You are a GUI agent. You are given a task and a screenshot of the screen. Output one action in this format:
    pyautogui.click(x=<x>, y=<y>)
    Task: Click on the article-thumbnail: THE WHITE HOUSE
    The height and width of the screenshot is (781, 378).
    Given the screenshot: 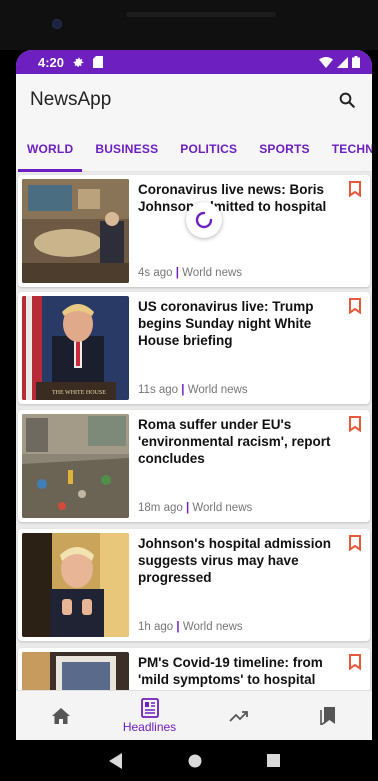 What is the action you would take?
    pyautogui.click(x=75, y=348)
    